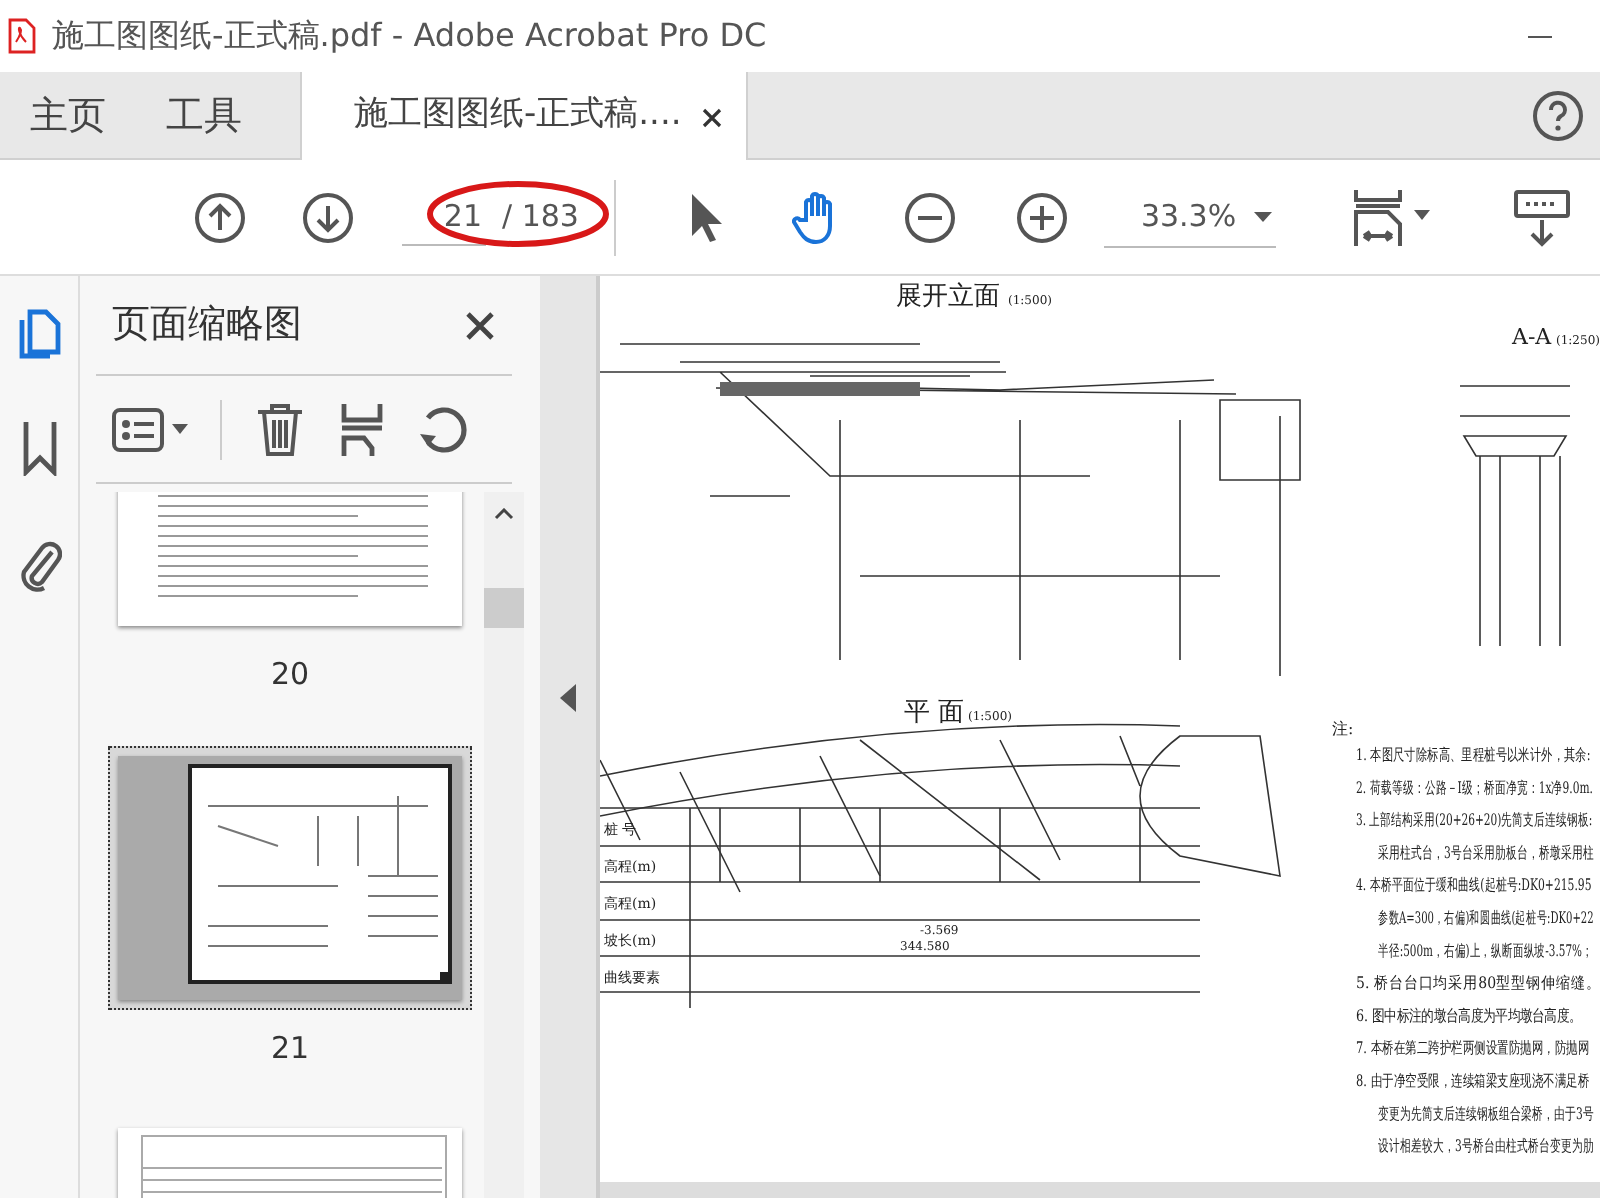 This screenshot has height=1200, width=1600. What do you see at coordinates (1540, 36) in the screenshot?
I see `minimize-icon` at bounding box center [1540, 36].